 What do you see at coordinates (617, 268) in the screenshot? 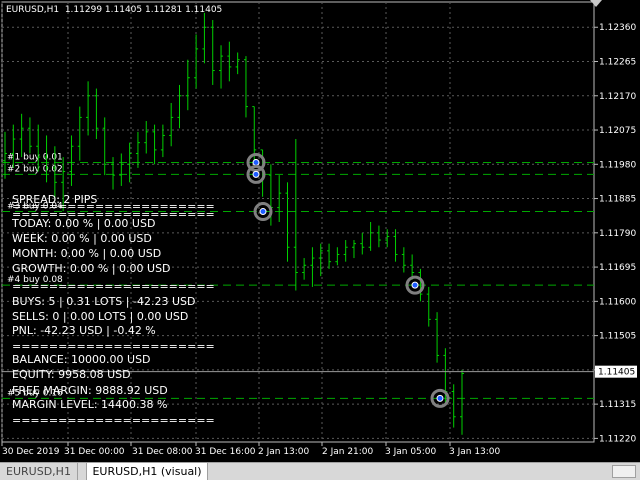
I see `price-axis-label: 1.11695` at bounding box center [617, 268].